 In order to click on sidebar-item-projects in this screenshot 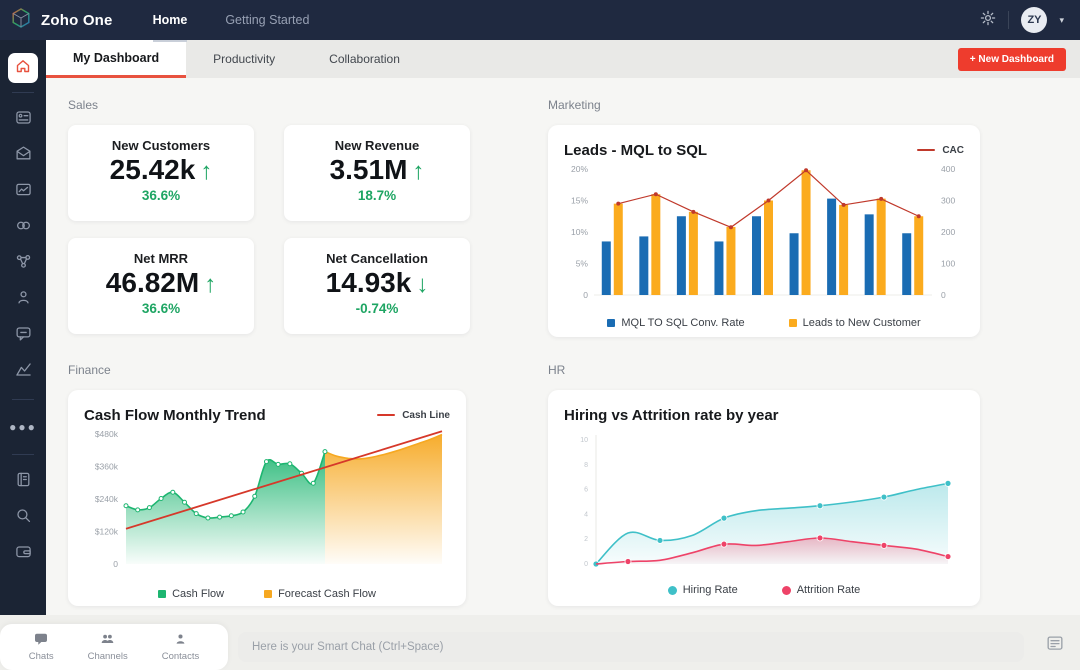, I will do `click(23, 192)`.